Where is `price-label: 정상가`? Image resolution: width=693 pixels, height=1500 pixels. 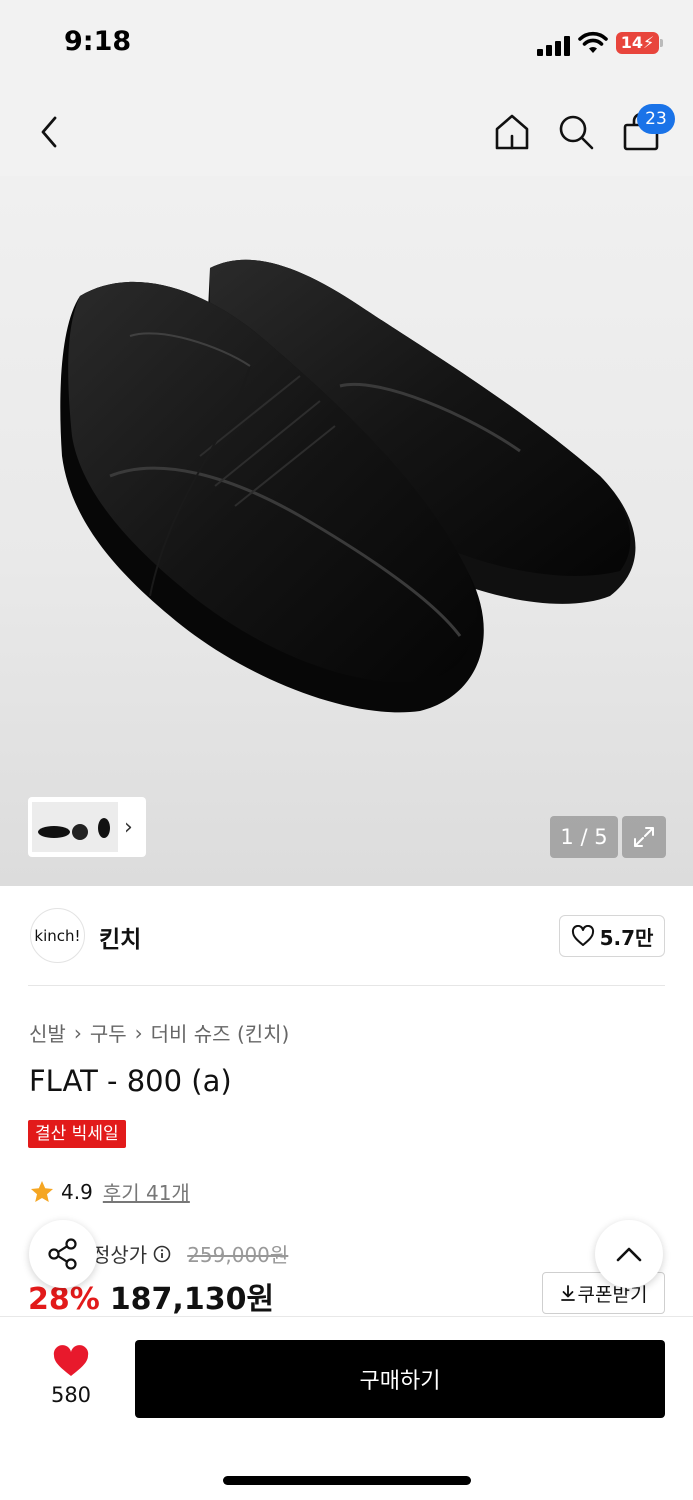 price-label: 정상가 is located at coordinates (120, 1255).